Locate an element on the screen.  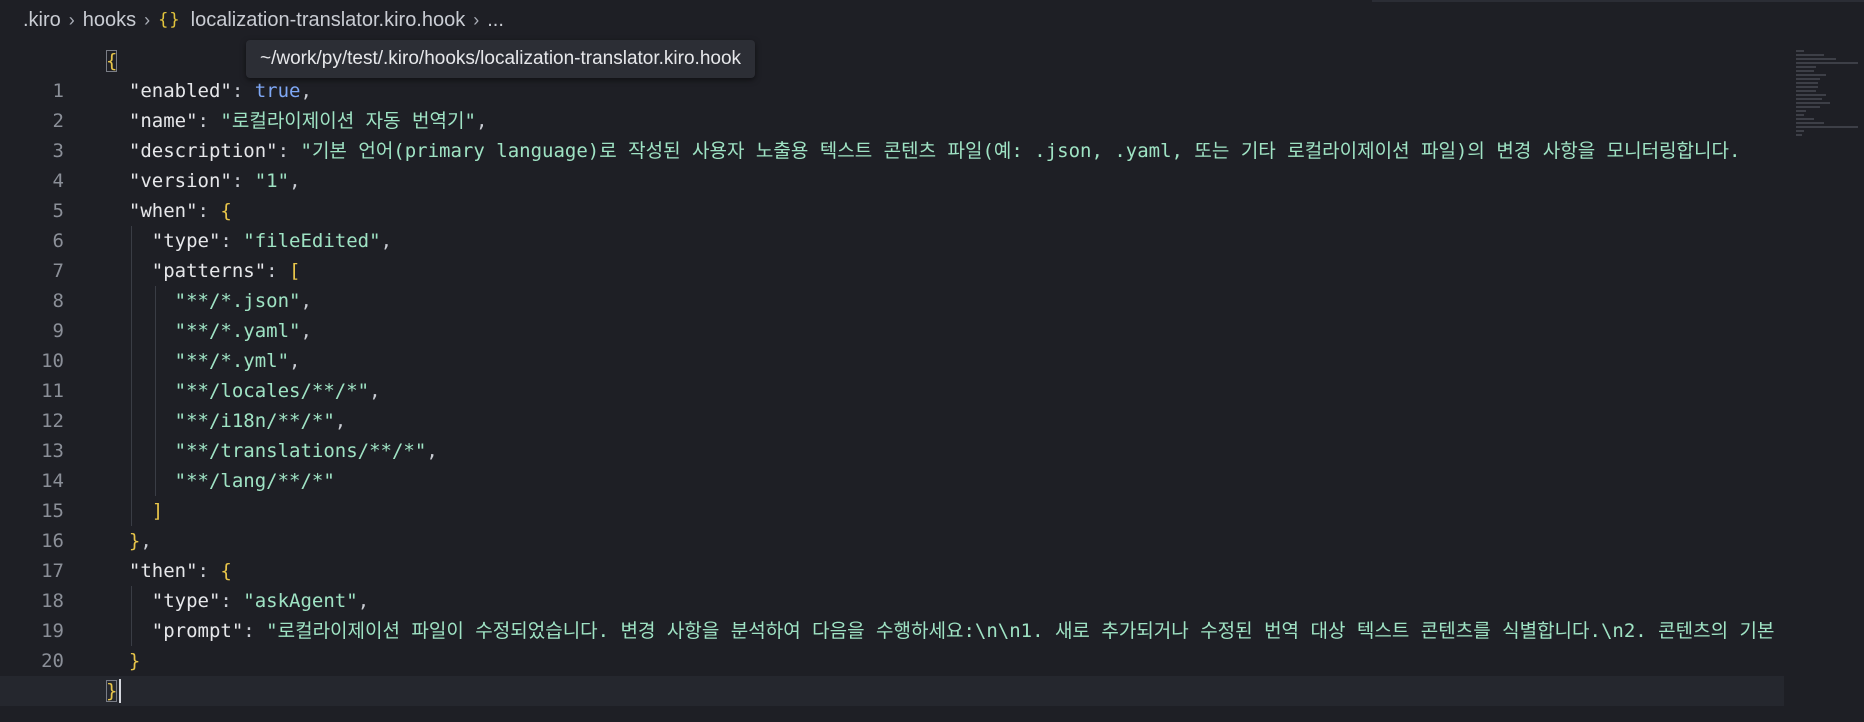
json-braces-icon: {} is located at coordinates (169, 20).